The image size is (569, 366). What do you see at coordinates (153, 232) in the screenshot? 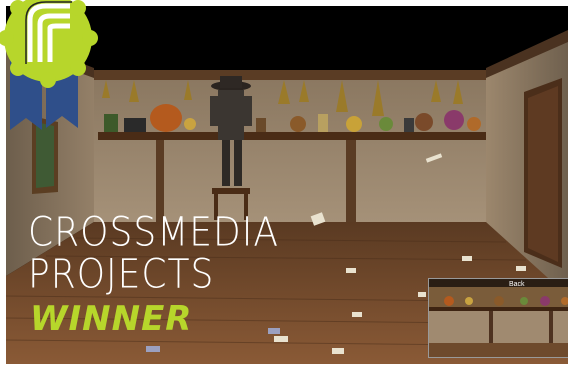
I see `award-line-crossmedia: CROSSMEDIA` at bounding box center [153, 232].